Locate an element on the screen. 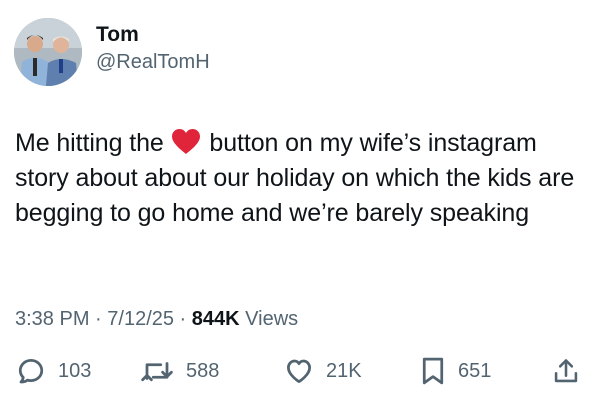  views-count: 844K is located at coordinates (215, 319).